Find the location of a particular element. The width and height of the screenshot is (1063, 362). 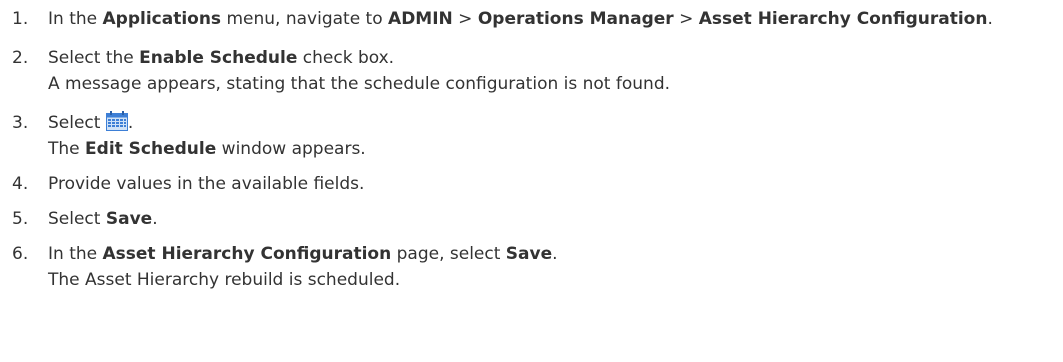

admin-term: ADMIN is located at coordinates (420, 19).